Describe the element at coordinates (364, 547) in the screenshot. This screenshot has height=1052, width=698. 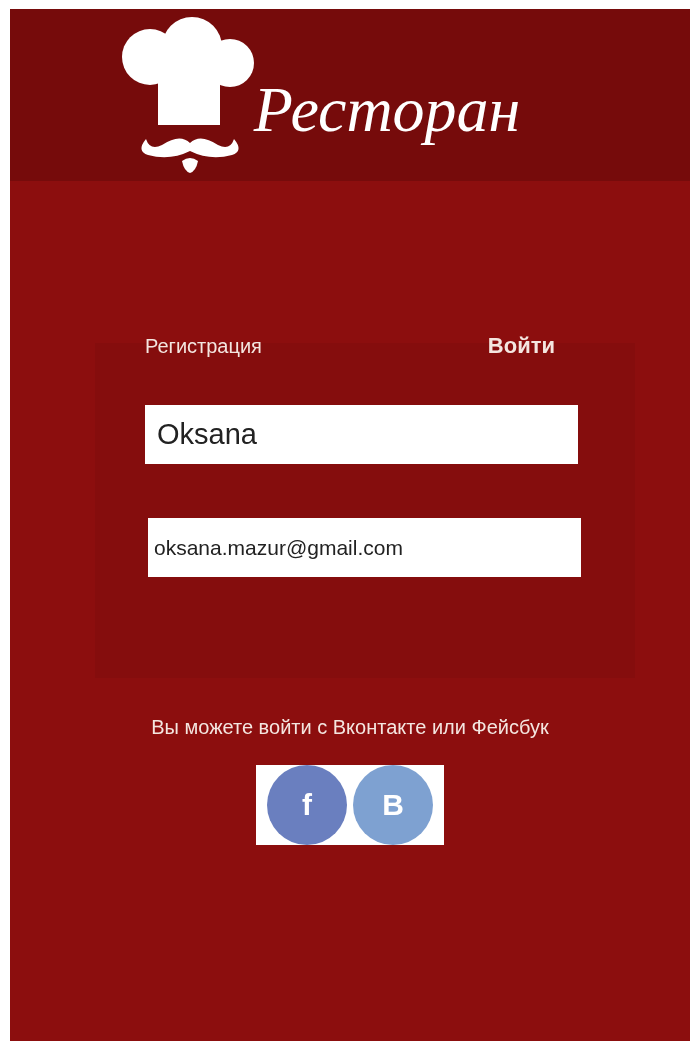
I see `email-field: oksana.mazur@gmail.com` at that location.